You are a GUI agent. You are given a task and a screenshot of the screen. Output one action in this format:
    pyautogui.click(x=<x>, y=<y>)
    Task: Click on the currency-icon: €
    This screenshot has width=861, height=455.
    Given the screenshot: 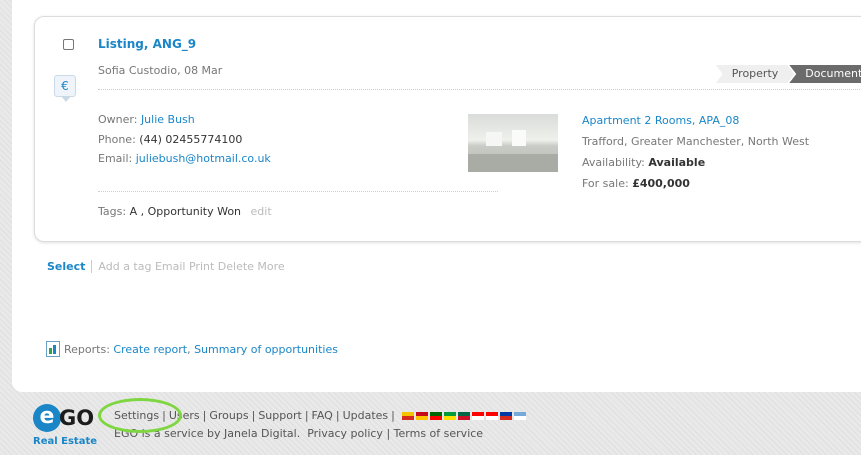 What is the action you would take?
    pyautogui.click(x=65, y=88)
    